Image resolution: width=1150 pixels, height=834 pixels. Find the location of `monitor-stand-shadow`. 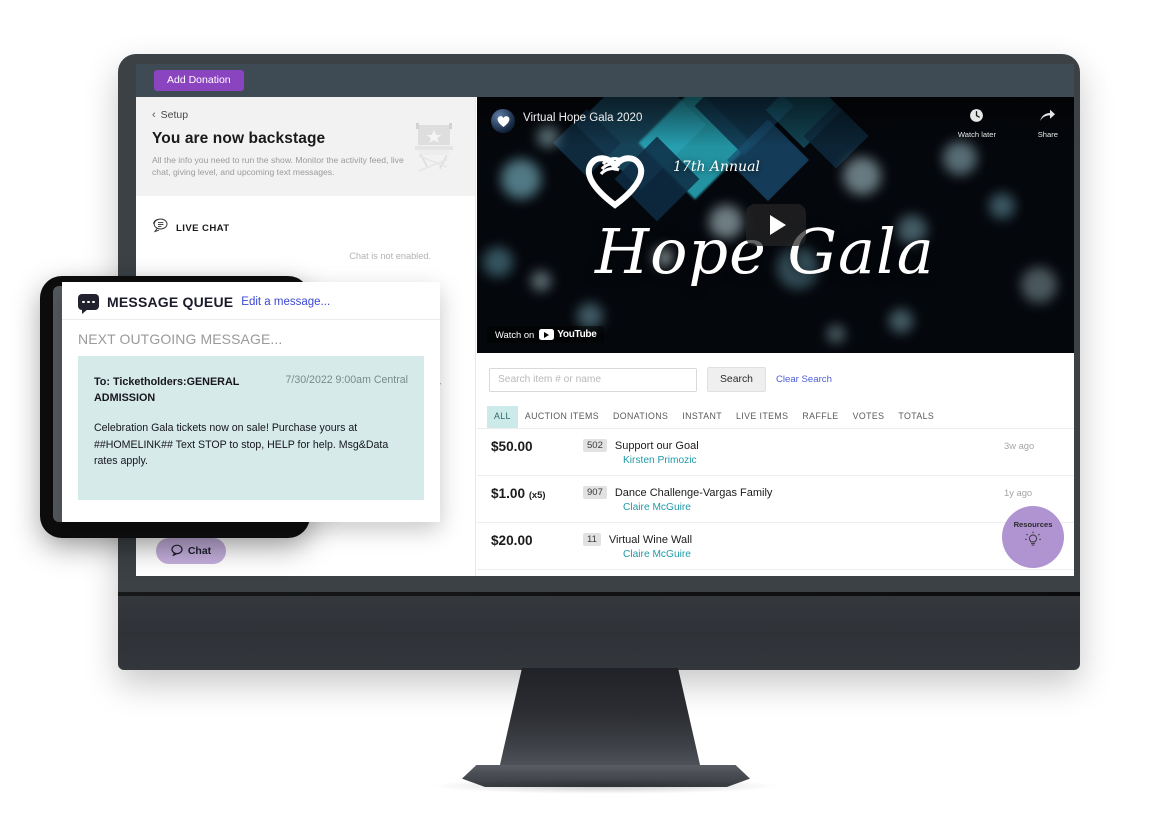

monitor-stand-shadow is located at coordinates (605, 786).